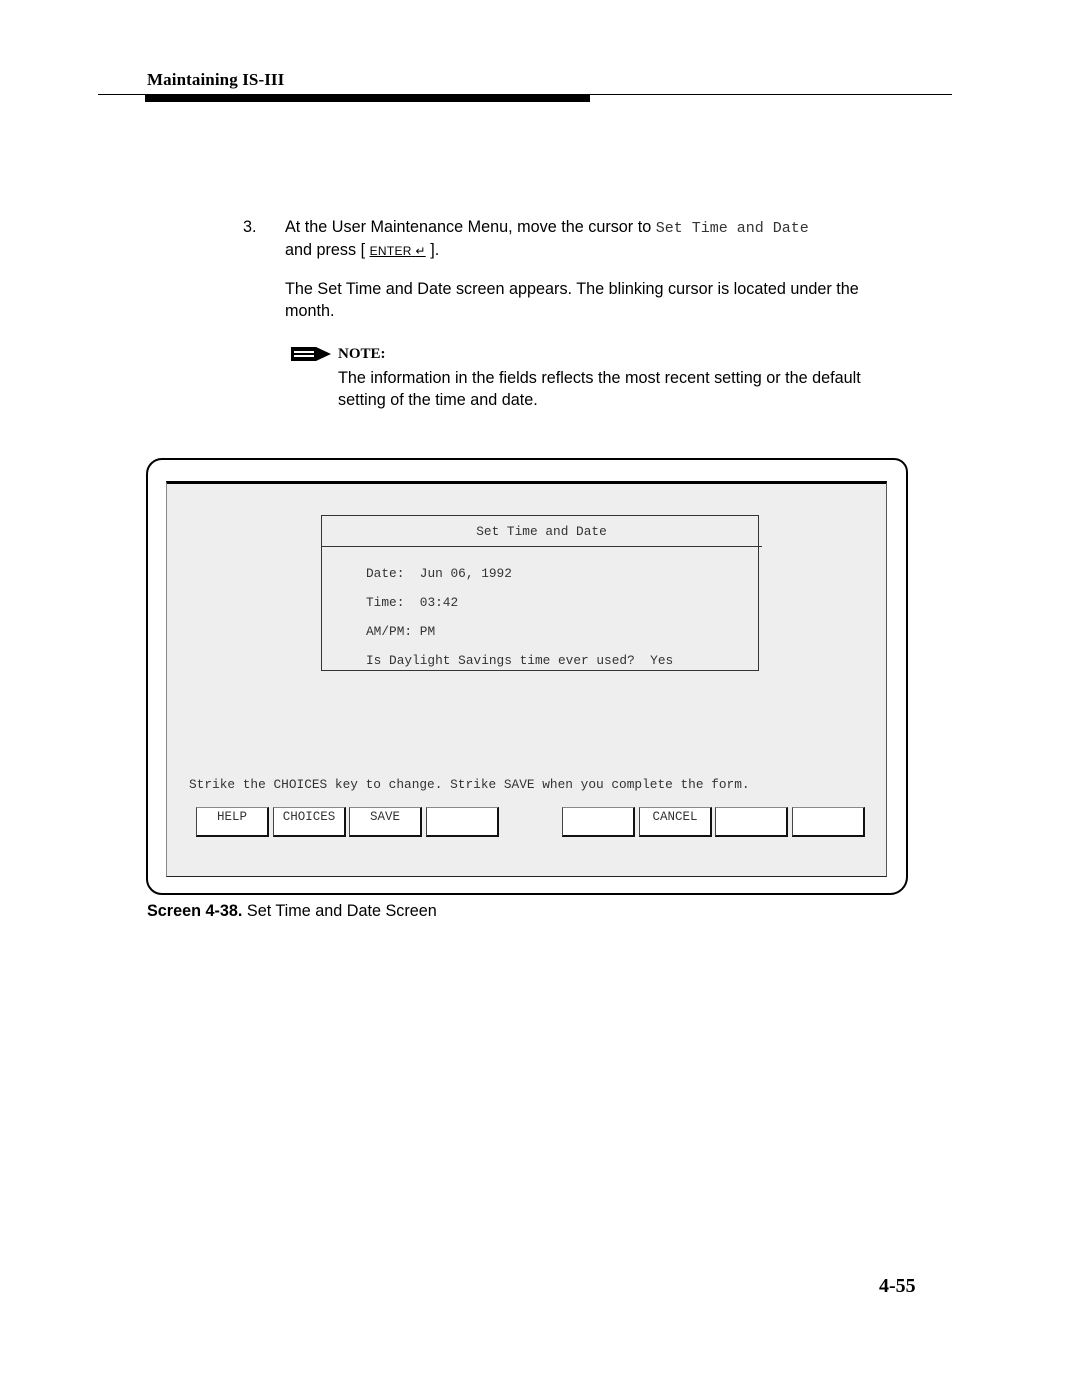 The height and width of the screenshot is (1395, 1080). What do you see at coordinates (412, 602) in the screenshot?
I see `time-field-row: Time: 03:42` at bounding box center [412, 602].